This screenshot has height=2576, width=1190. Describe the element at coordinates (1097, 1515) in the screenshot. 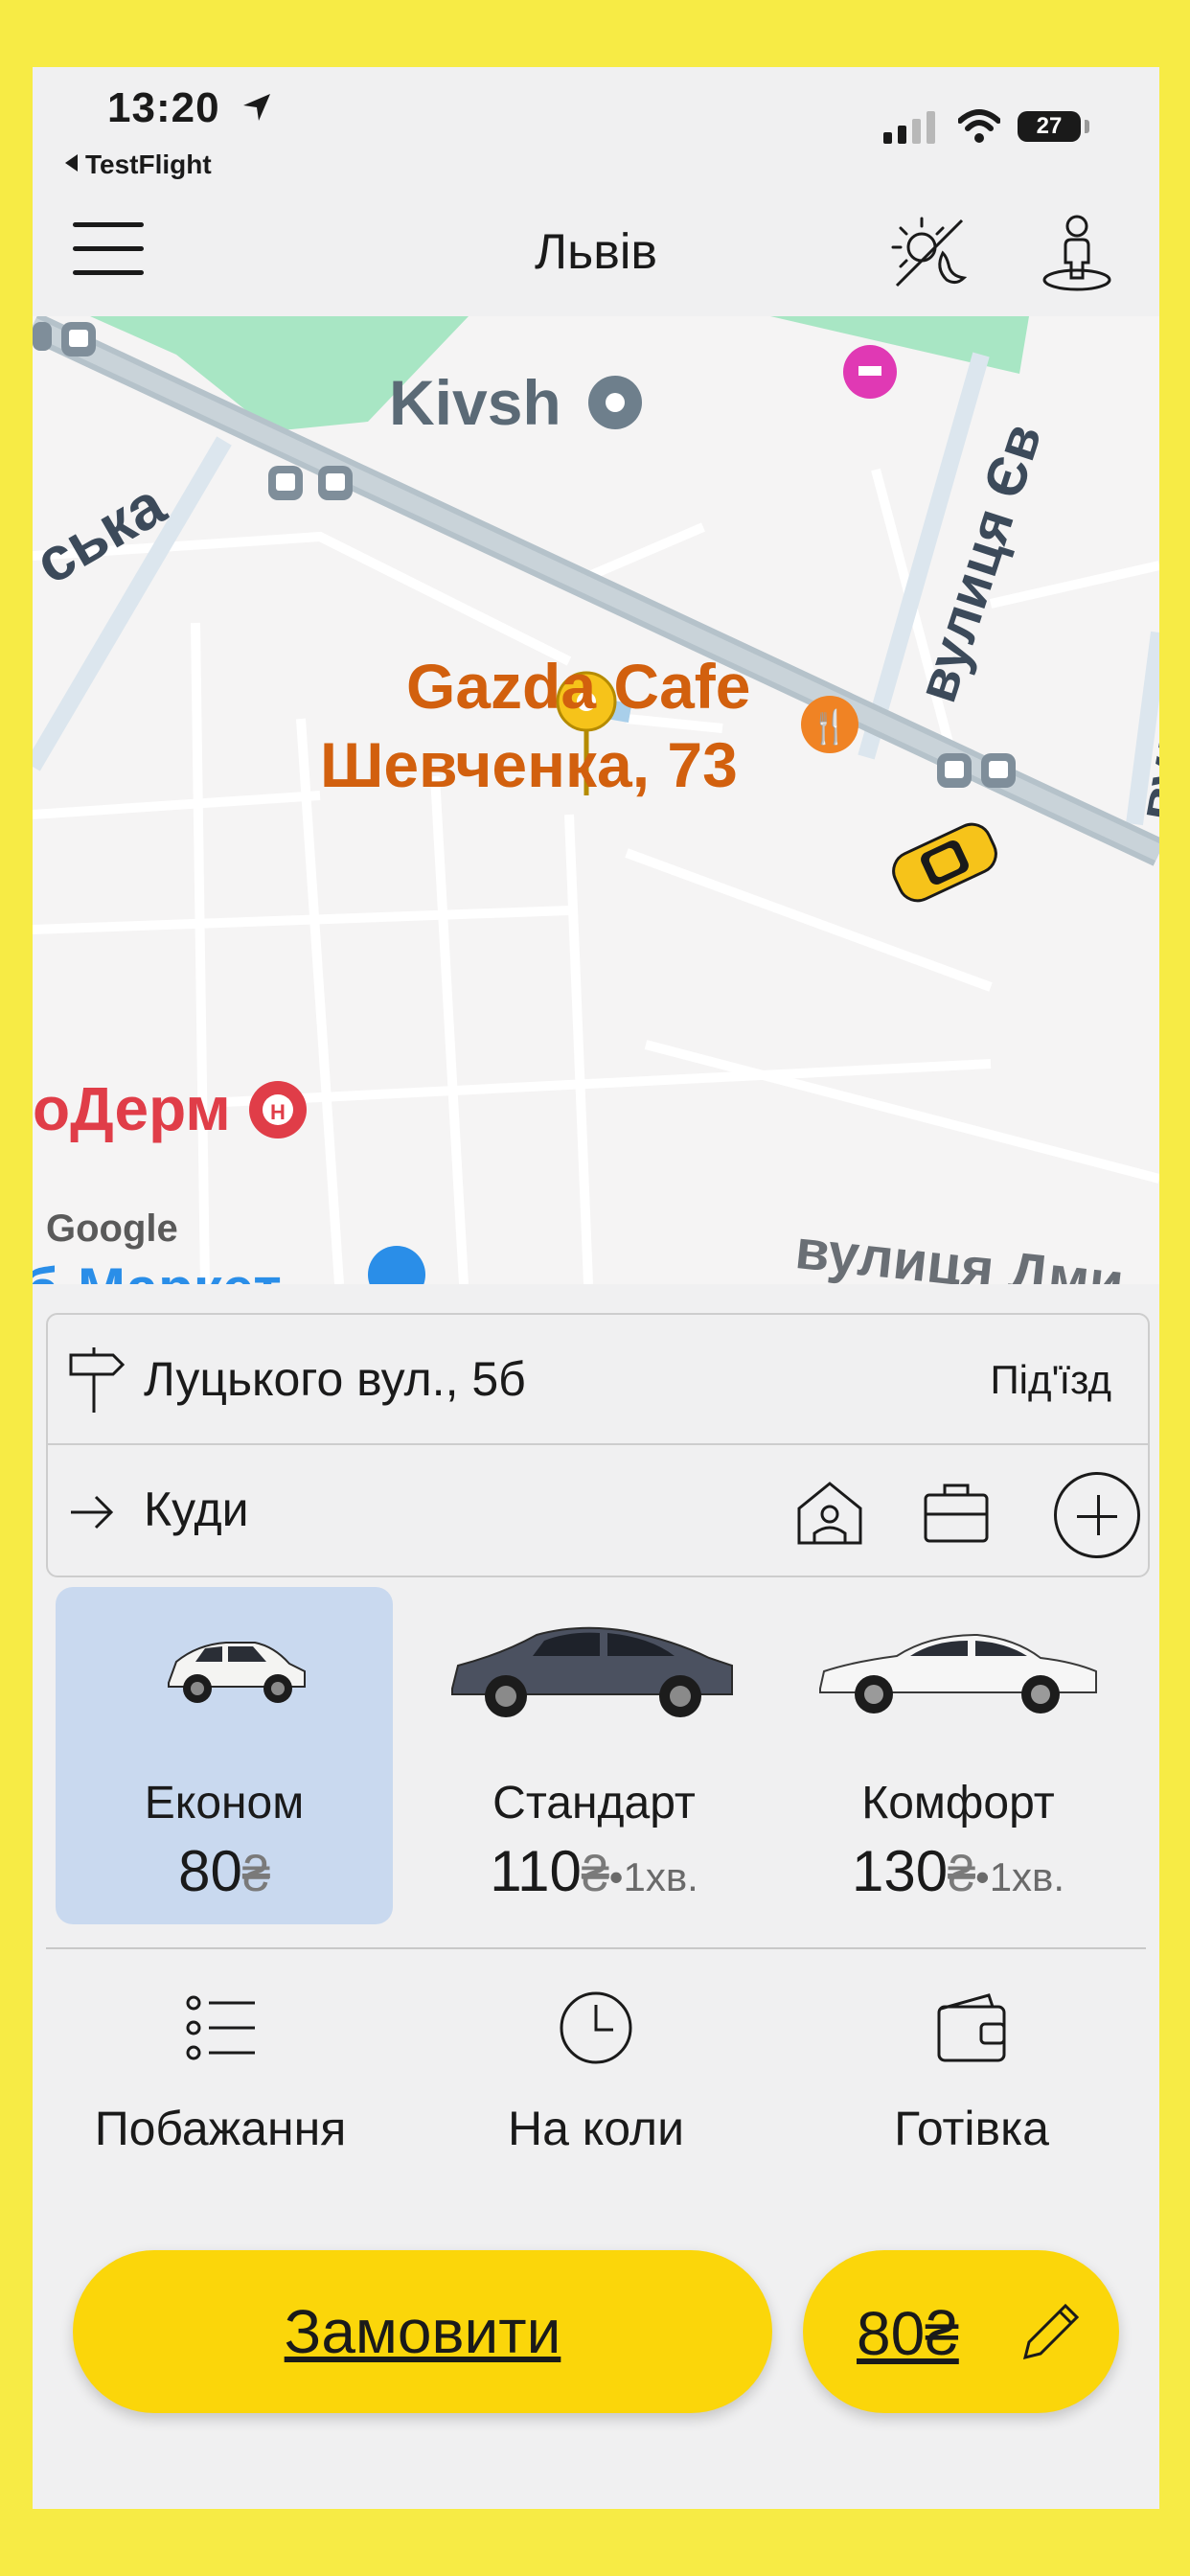

I see `add-stop-icon` at that location.